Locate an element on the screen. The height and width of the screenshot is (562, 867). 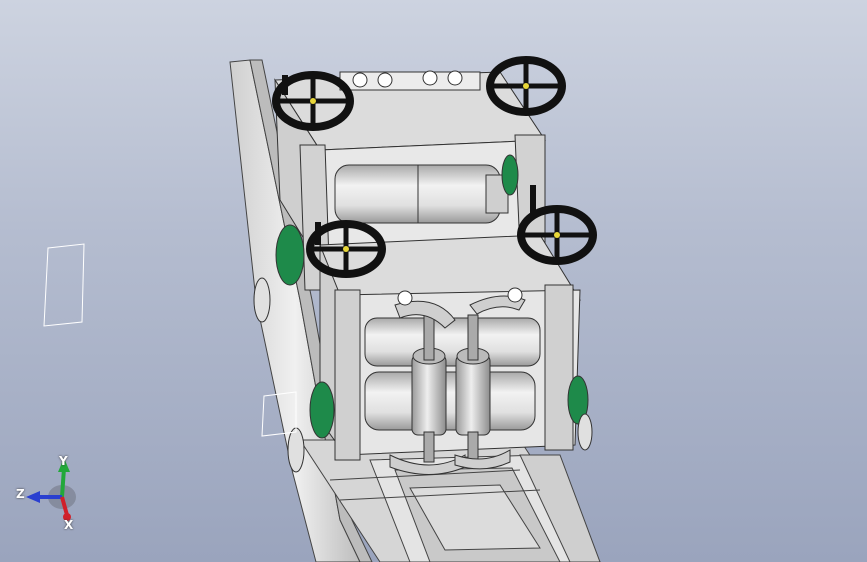
lower-roller-front is located at coordinates (450, 401).